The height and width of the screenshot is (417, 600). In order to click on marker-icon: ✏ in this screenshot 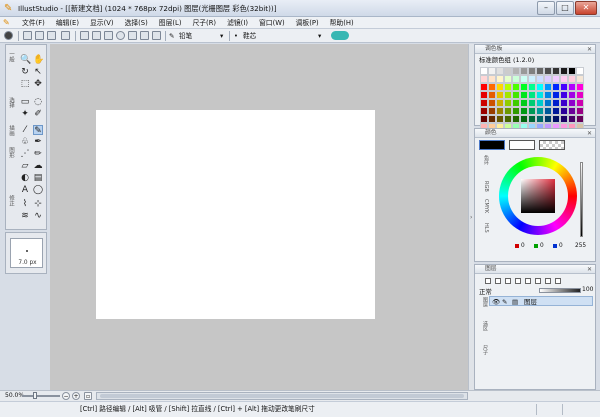, I will do `click(38, 154)`.